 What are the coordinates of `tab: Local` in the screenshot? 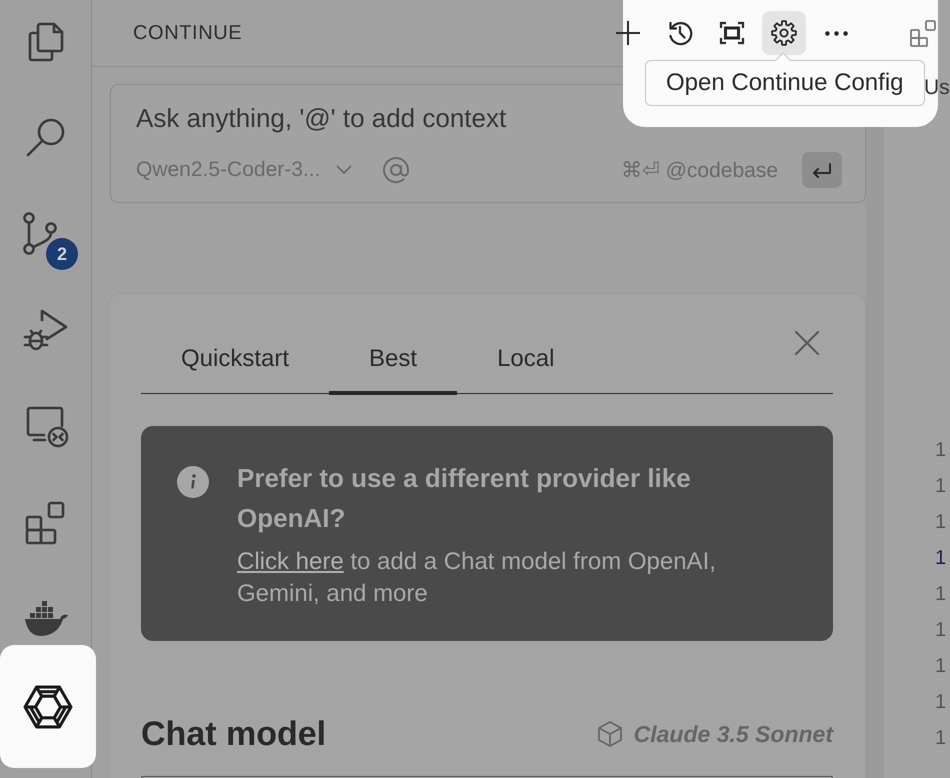 It's located at (525, 364).